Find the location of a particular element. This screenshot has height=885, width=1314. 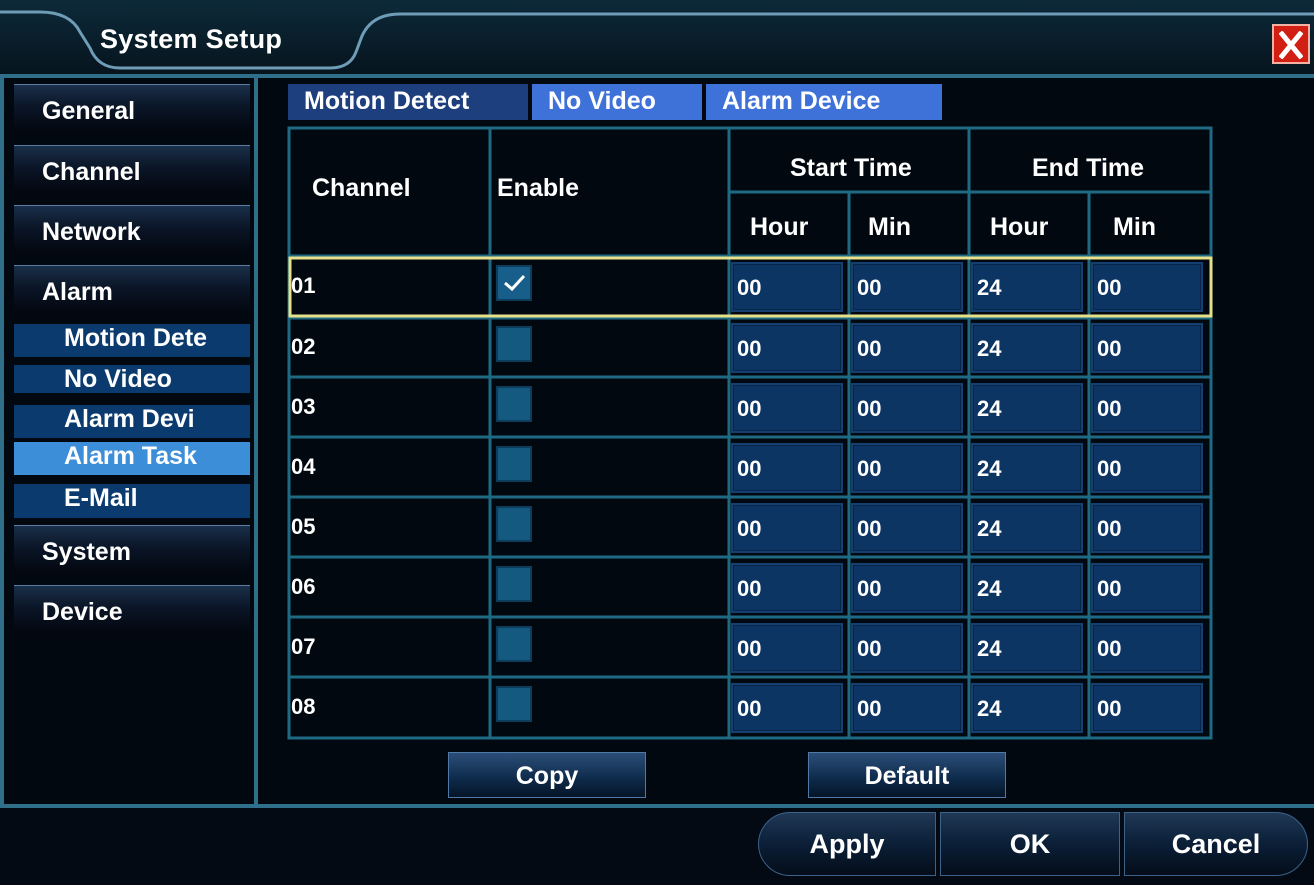

apply-button: Apply is located at coordinates (847, 844).